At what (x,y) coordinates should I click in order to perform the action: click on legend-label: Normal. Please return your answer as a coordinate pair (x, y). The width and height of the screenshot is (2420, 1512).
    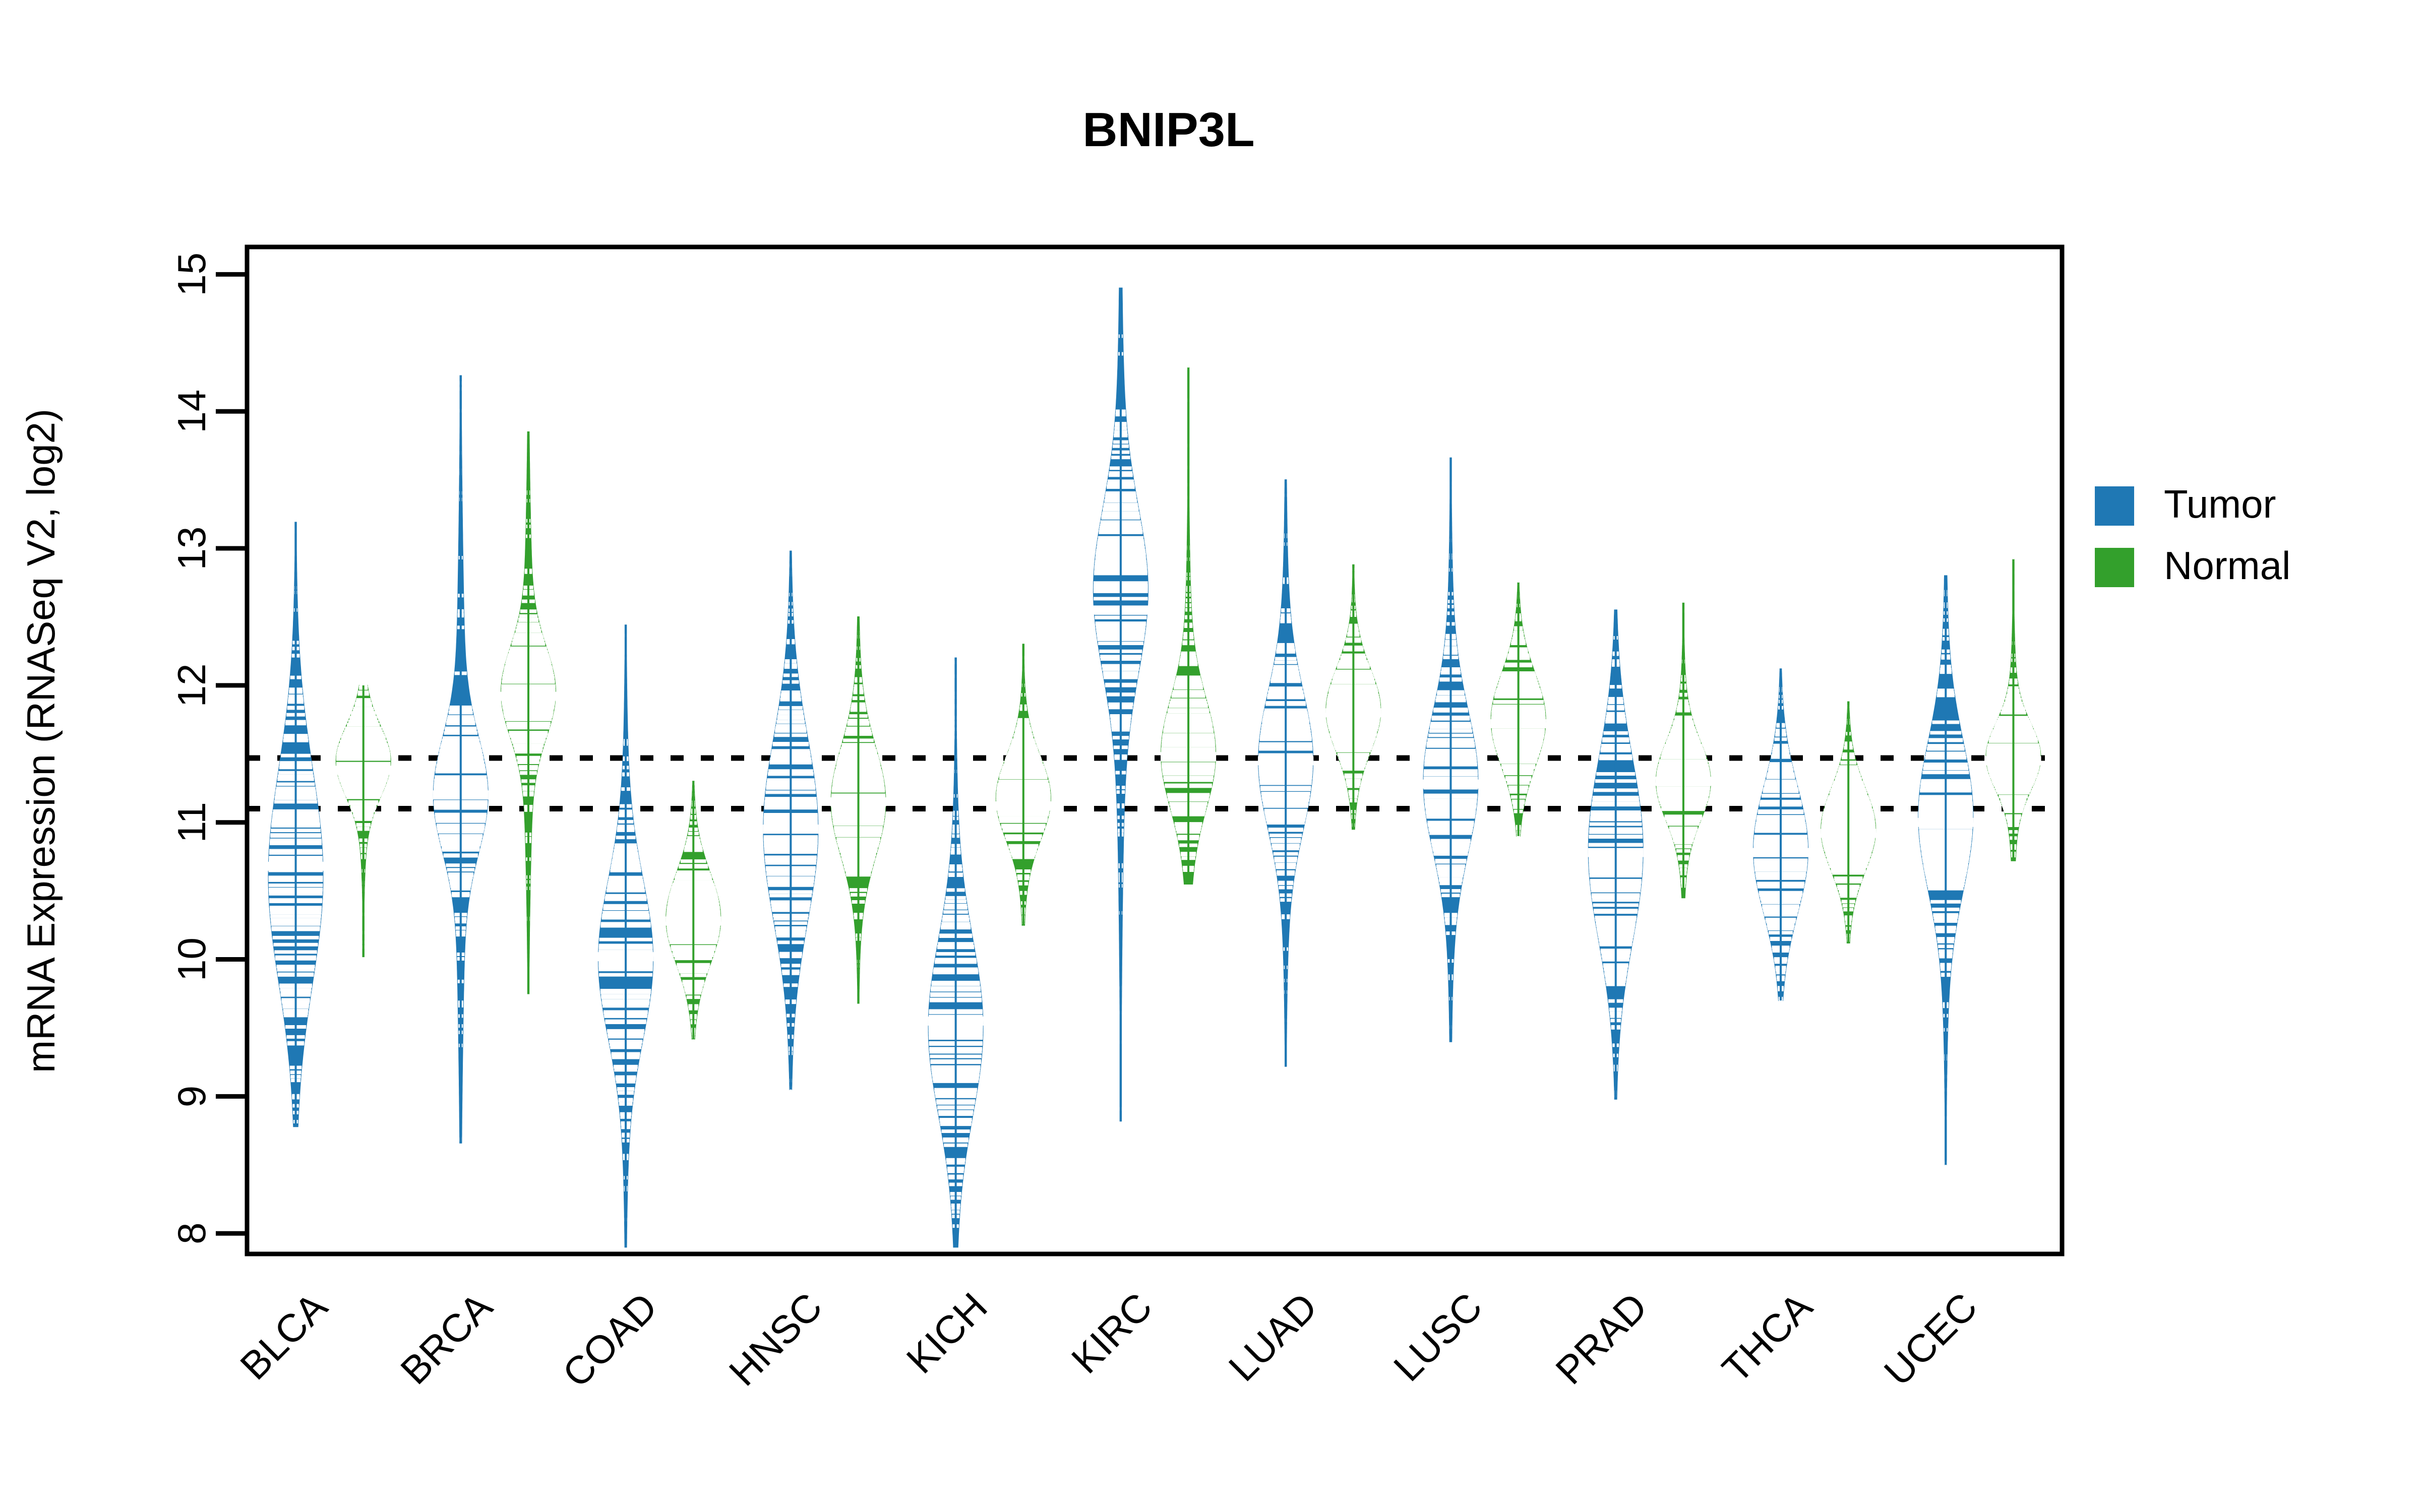
    Looking at the image, I should click on (2227, 566).